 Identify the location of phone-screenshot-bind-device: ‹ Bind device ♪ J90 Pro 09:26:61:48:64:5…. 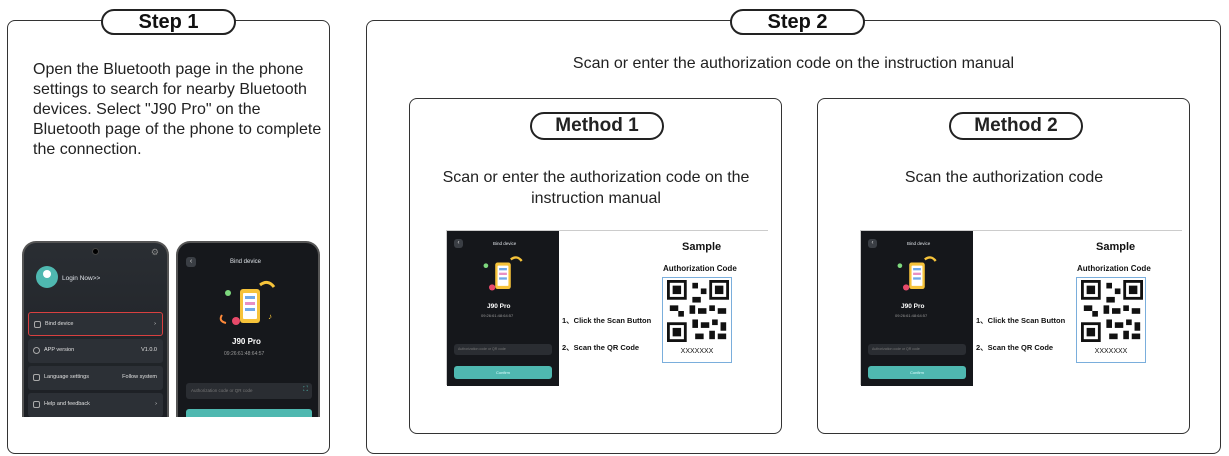
(248, 329).